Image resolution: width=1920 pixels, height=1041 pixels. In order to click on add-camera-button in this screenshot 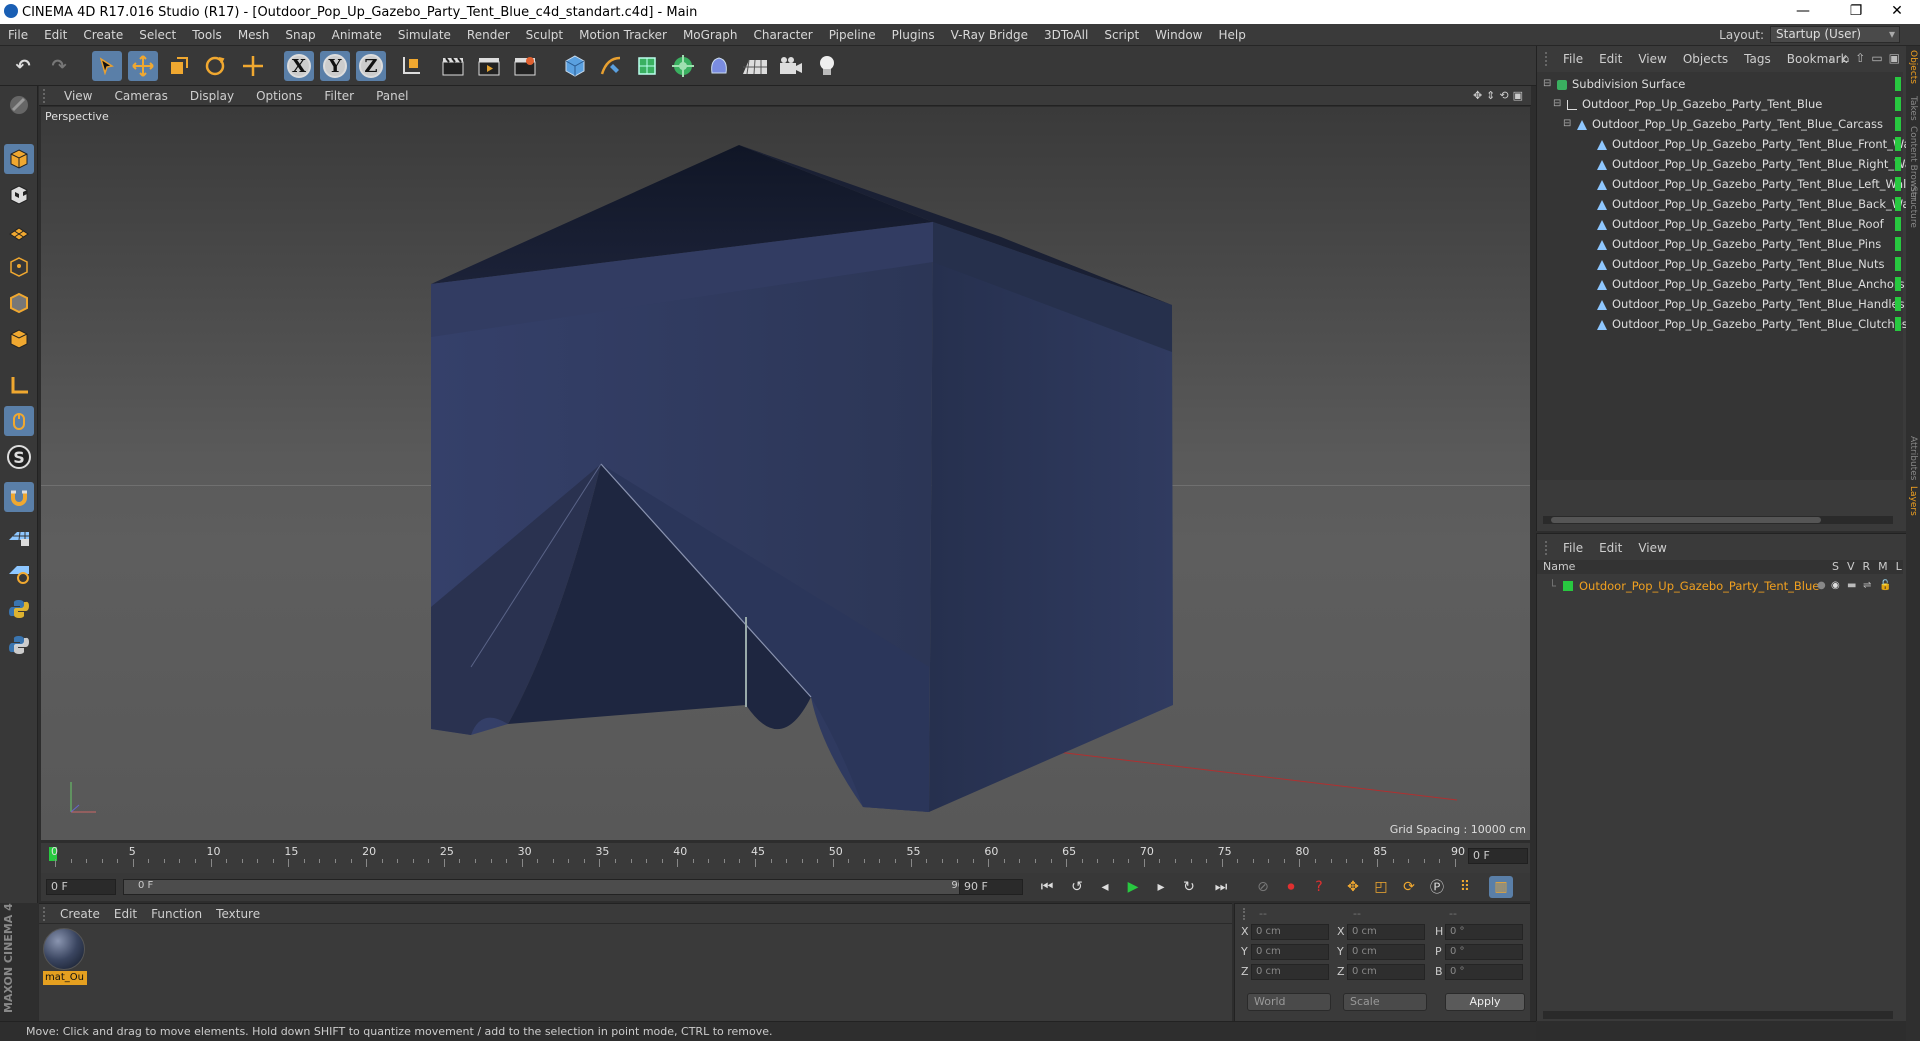, I will do `click(791, 66)`.